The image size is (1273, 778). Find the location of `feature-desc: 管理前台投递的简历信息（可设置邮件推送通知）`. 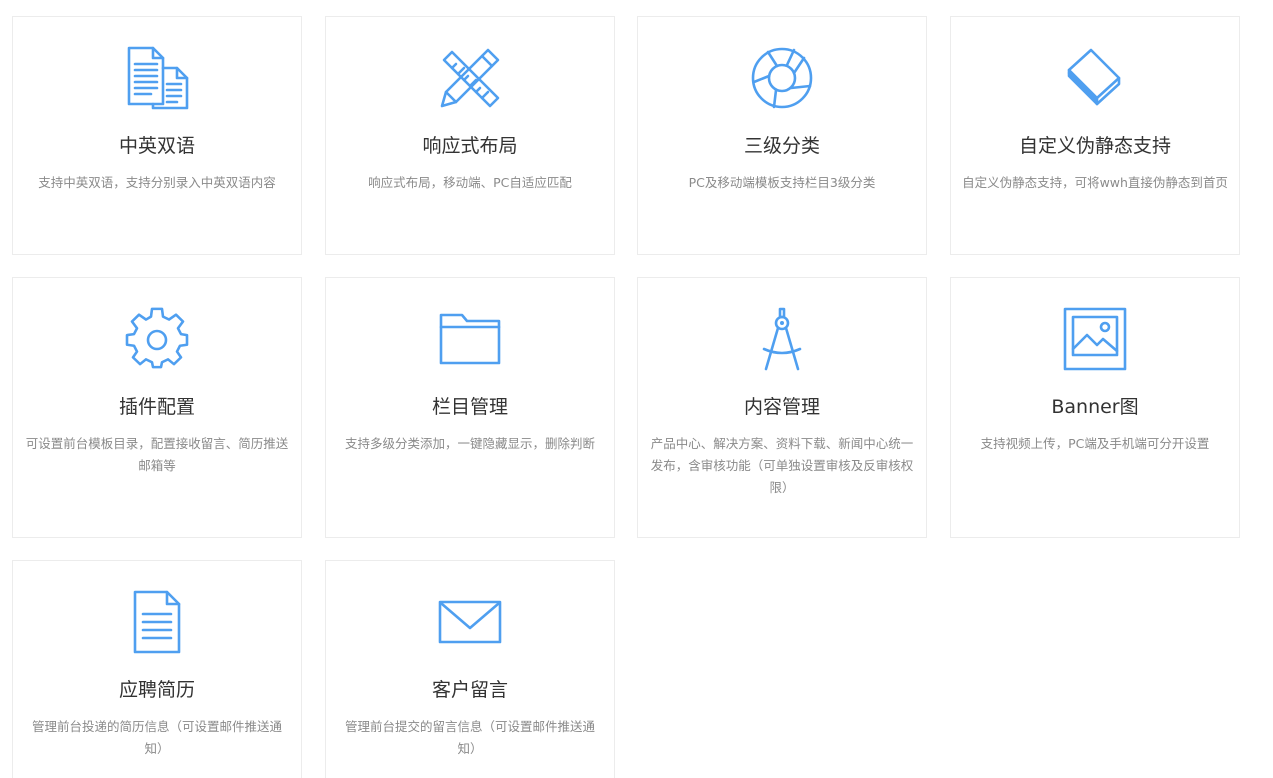

feature-desc: 管理前台投递的简历信息（可设置邮件推送通知） is located at coordinates (156, 737).